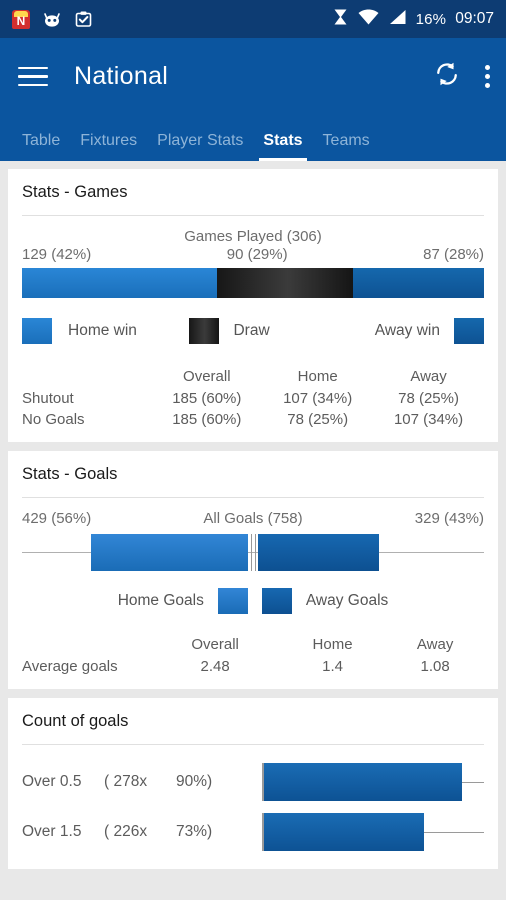 The height and width of the screenshot is (900, 506). What do you see at coordinates (461, 76) in the screenshot?
I see `app-bar-actions` at bounding box center [461, 76].